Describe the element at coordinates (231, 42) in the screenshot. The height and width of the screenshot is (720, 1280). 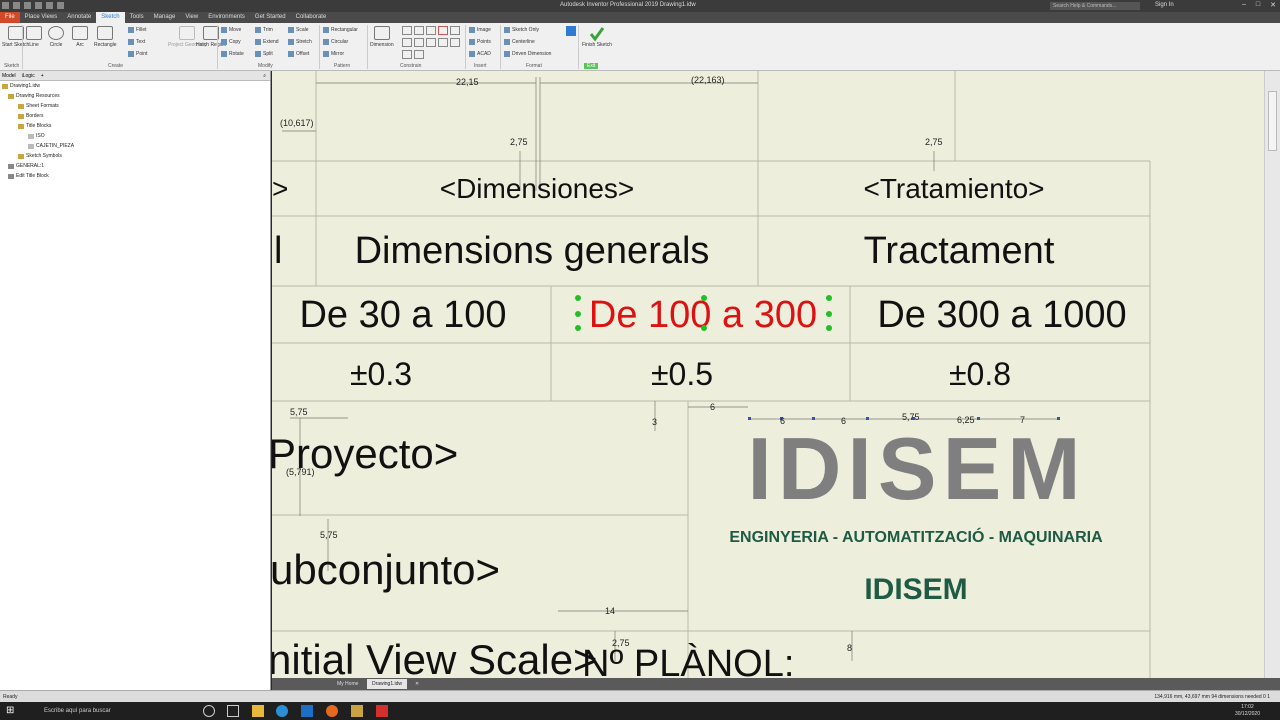
I see `copy-button: Copy` at that location.